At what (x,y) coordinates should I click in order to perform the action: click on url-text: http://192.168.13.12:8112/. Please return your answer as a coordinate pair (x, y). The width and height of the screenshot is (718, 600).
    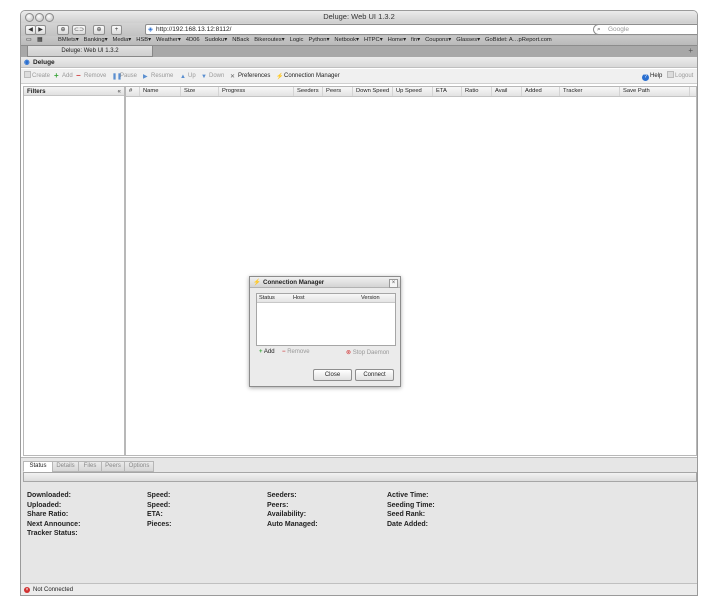
    Looking at the image, I should click on (194, 29).